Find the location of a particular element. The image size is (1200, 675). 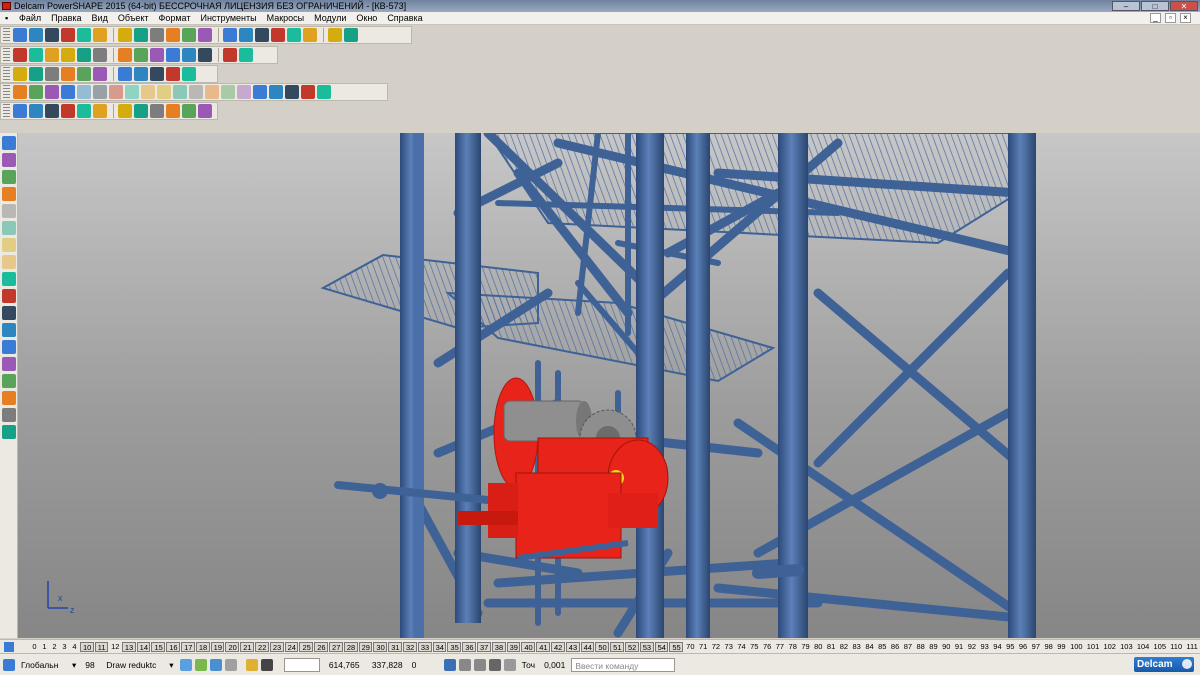

toggle-icon is located at coordinates (464, 664).